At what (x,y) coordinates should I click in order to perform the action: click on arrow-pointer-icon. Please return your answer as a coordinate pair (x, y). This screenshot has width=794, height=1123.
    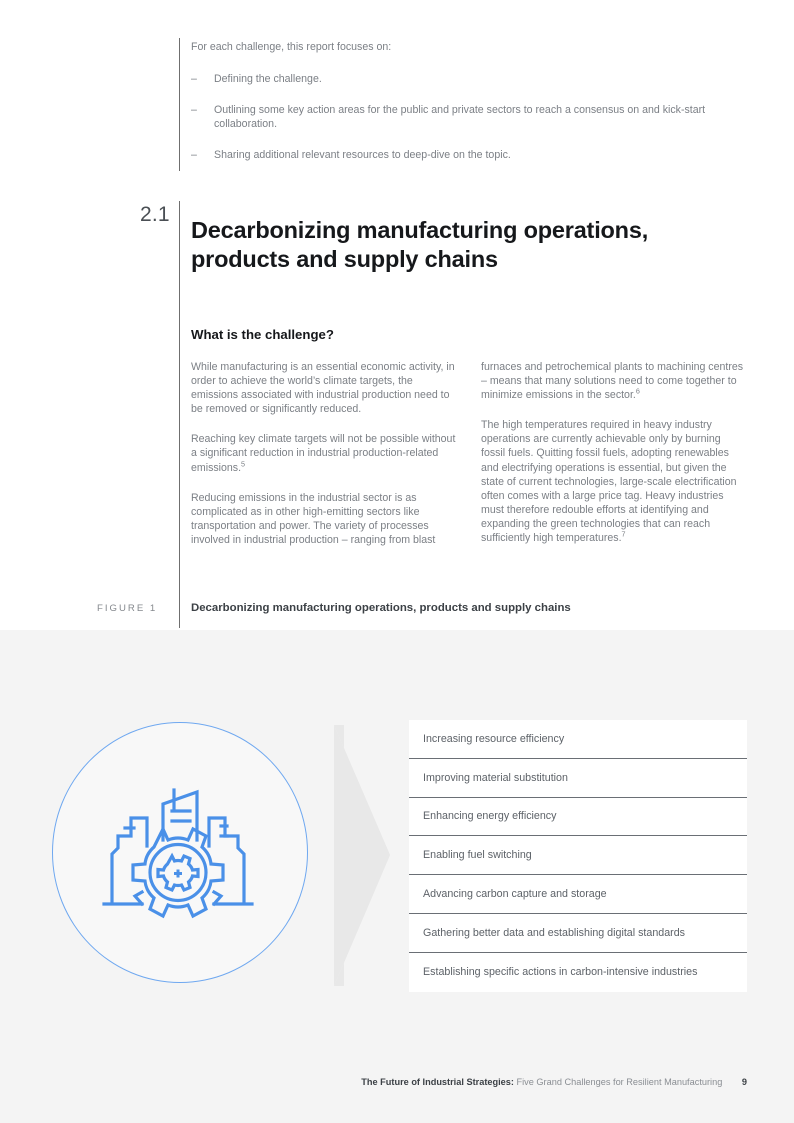
    Looking at the image, I should click on (362, 855).